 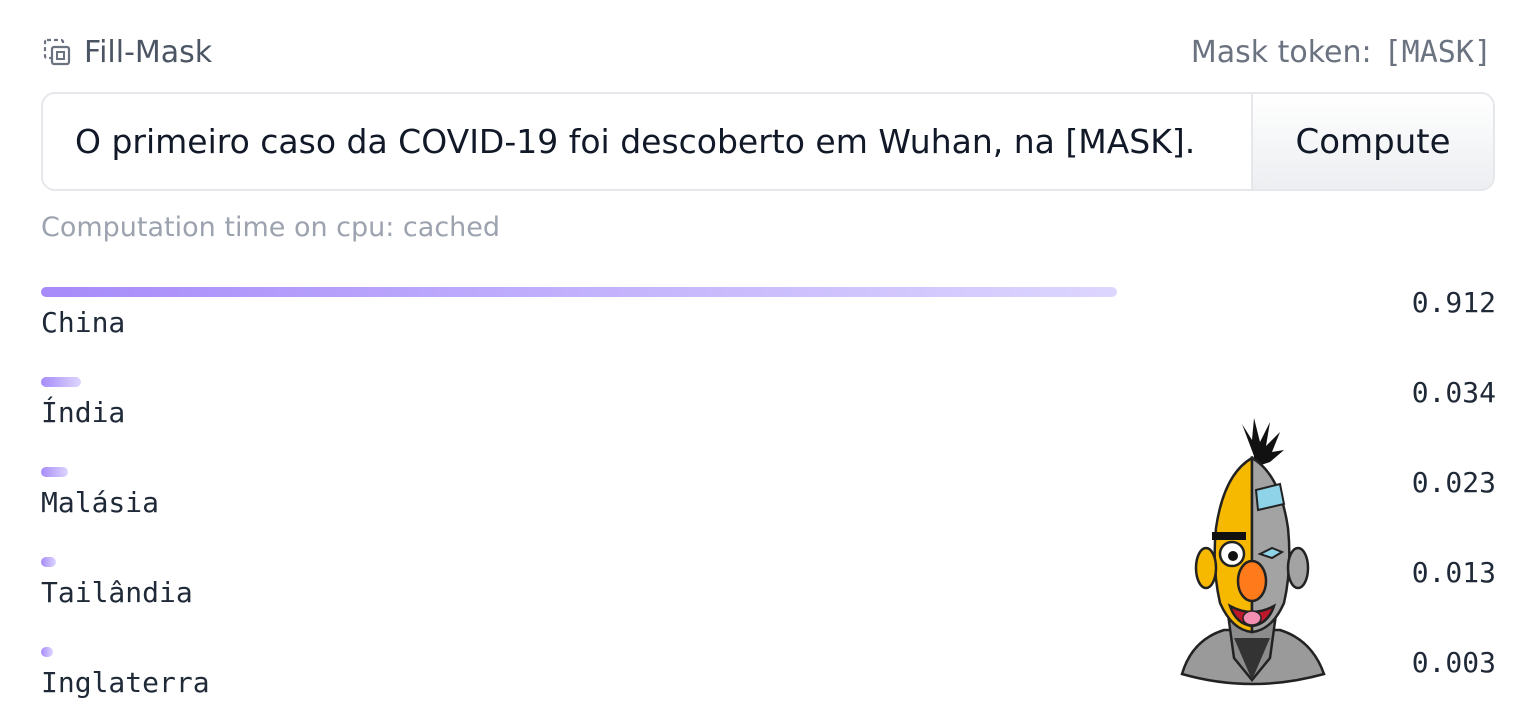 I want to click on result-label: Inglaterra, so click(x=125, y=682).